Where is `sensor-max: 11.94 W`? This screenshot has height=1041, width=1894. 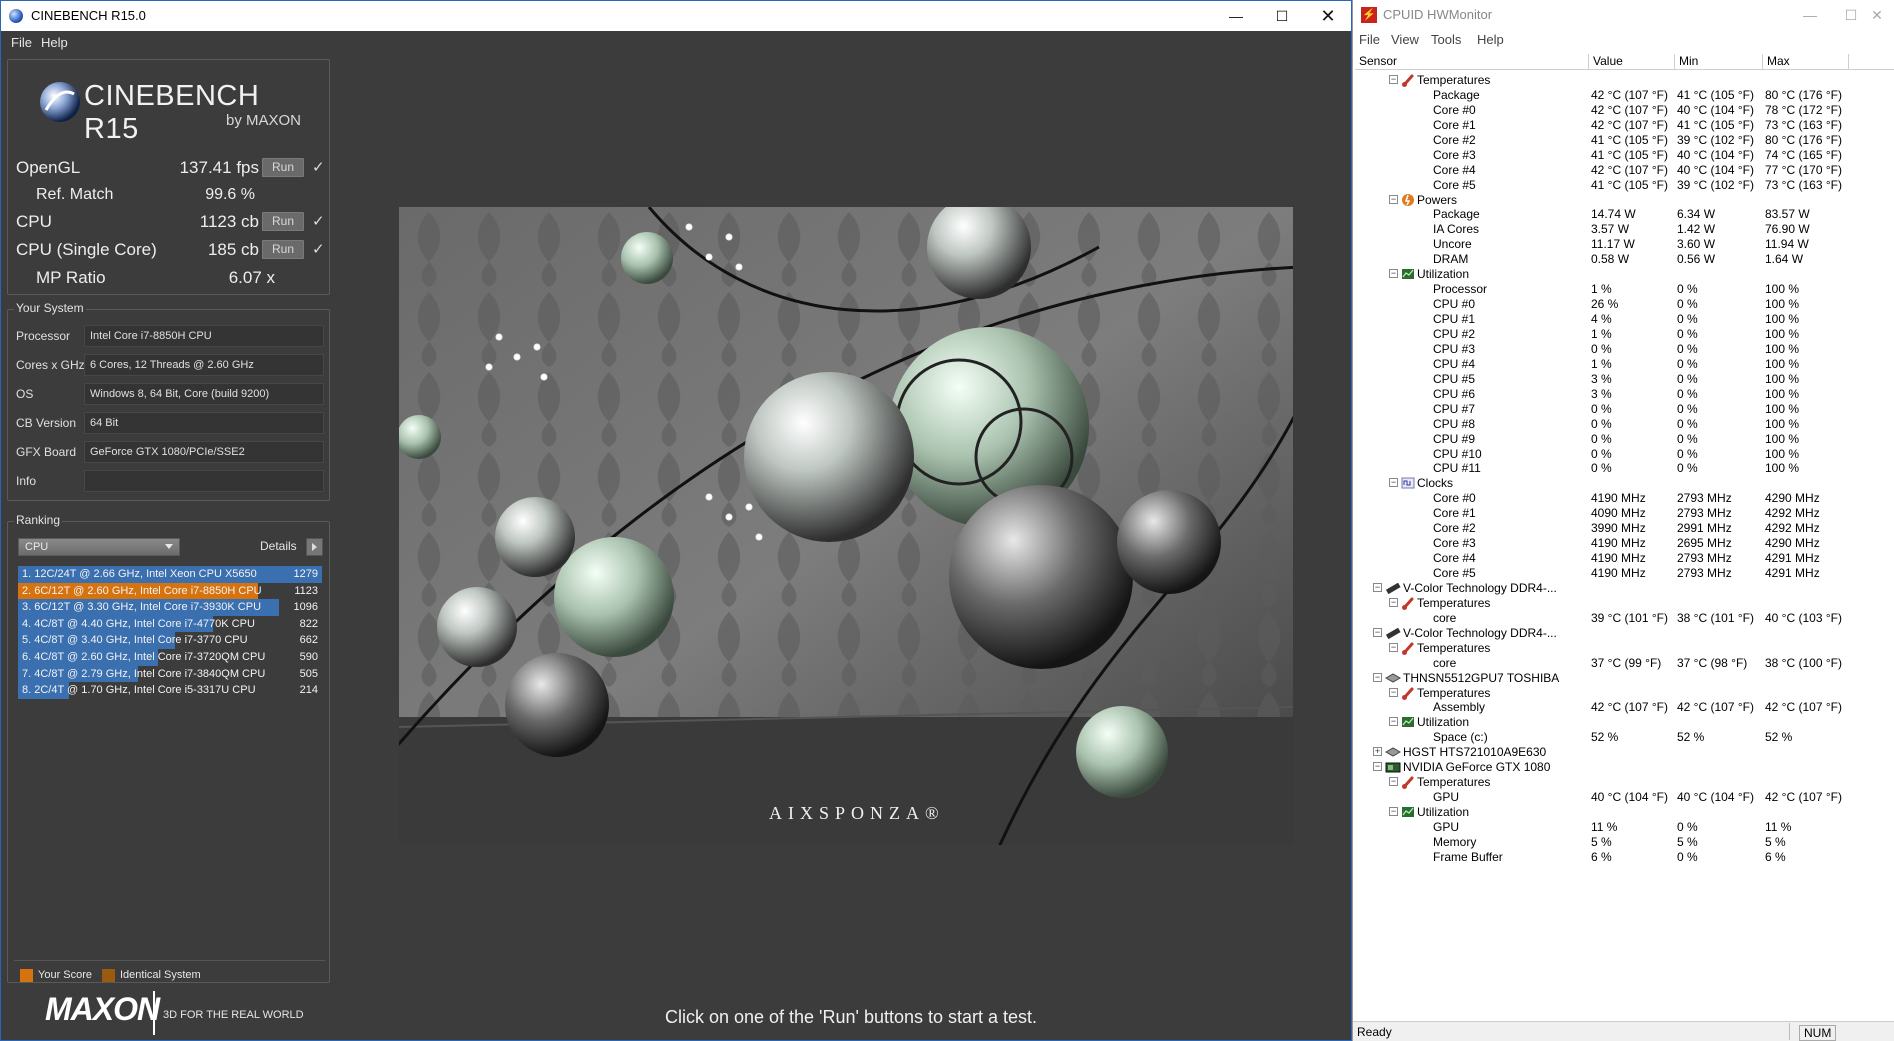 sensor-max: 11.94 W is located at coordinates (1787, 244).